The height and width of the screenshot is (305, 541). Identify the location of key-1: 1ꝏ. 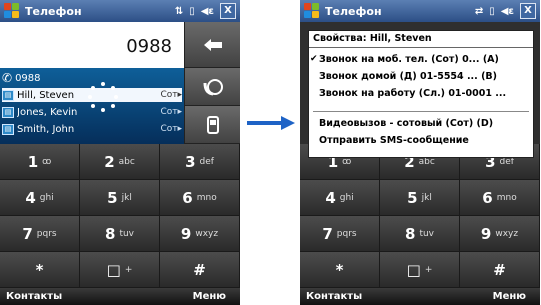
(40, 162).